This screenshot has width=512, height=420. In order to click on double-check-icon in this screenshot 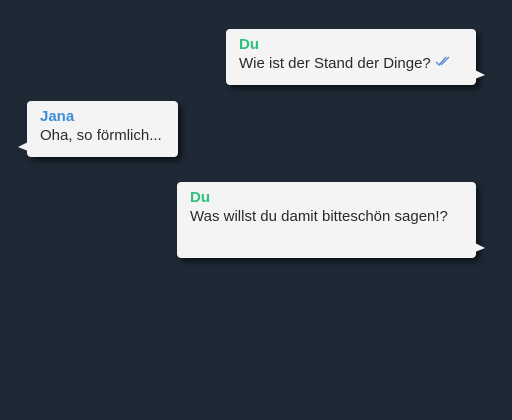, I will do `click(444, 62)`.